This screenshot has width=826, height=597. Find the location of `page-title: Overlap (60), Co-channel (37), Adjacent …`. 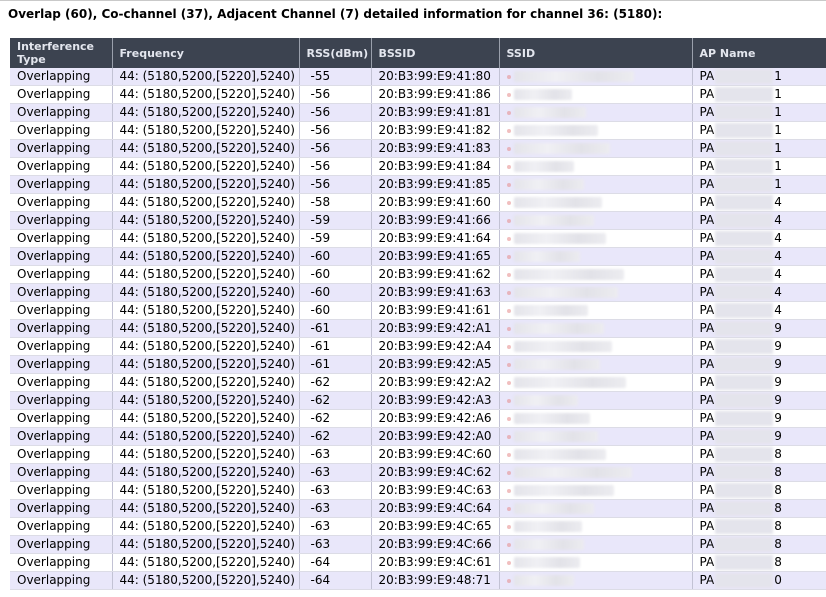

page-title: Overlap (60), Co-channel (37), Adjacent … is located at coordinates (335, 14).